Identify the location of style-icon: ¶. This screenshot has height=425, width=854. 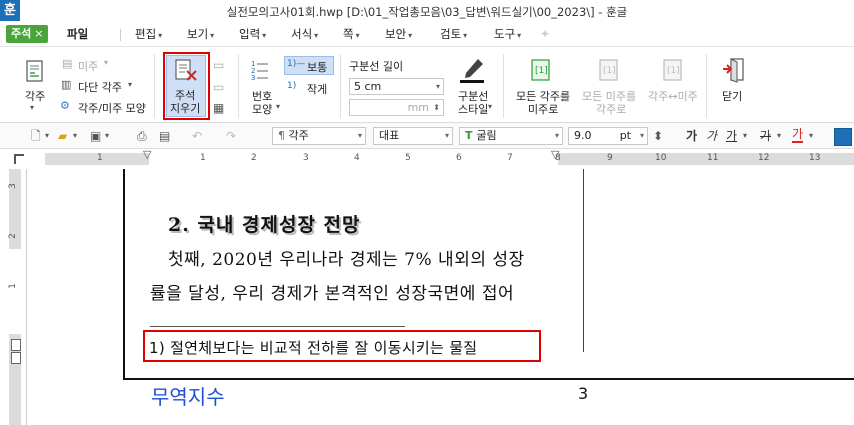
(283, 135).